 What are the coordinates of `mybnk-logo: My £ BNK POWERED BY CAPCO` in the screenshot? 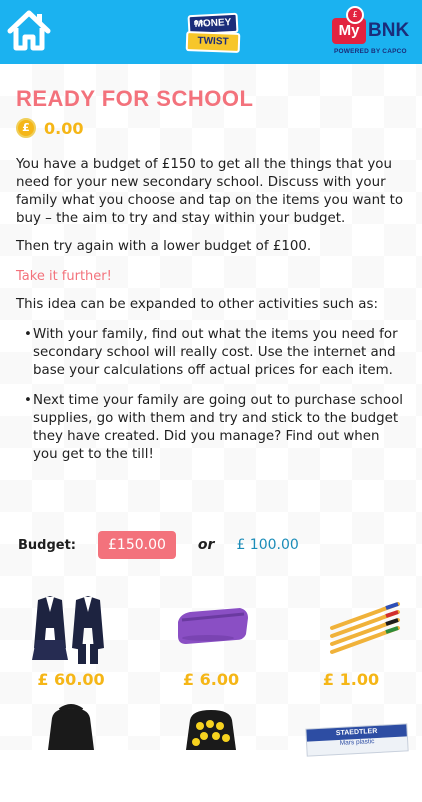 It's located at (372, 33).